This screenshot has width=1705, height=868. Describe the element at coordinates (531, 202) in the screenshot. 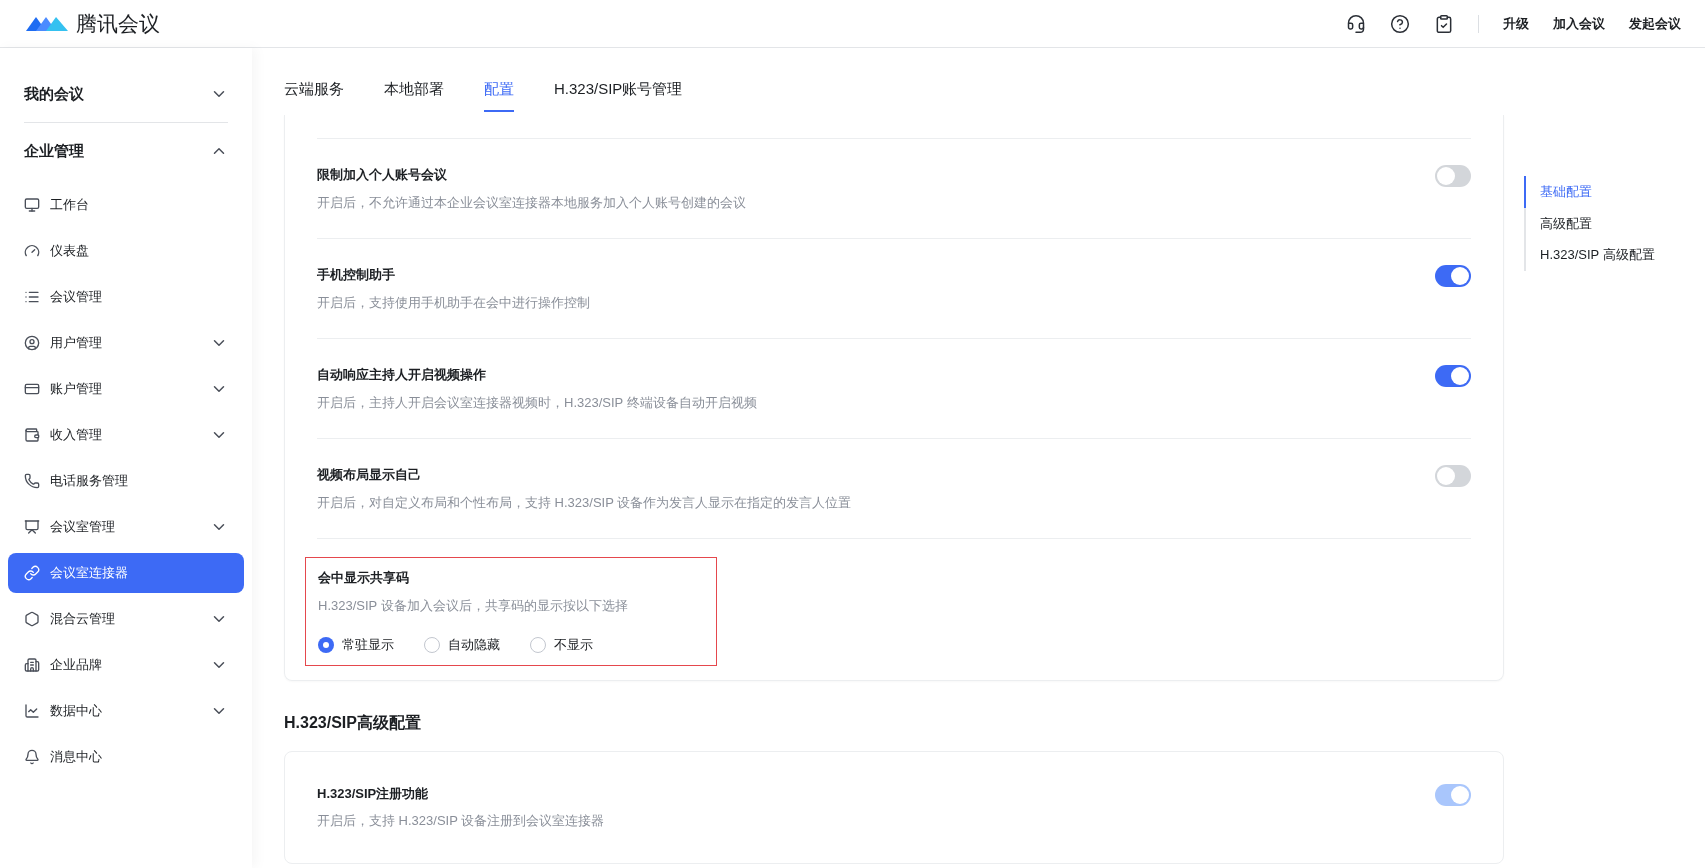

I see `setting-description: 开启后，不允许通过本企业会议室连接器本地服务加入个人账号创建的会议` at that location.